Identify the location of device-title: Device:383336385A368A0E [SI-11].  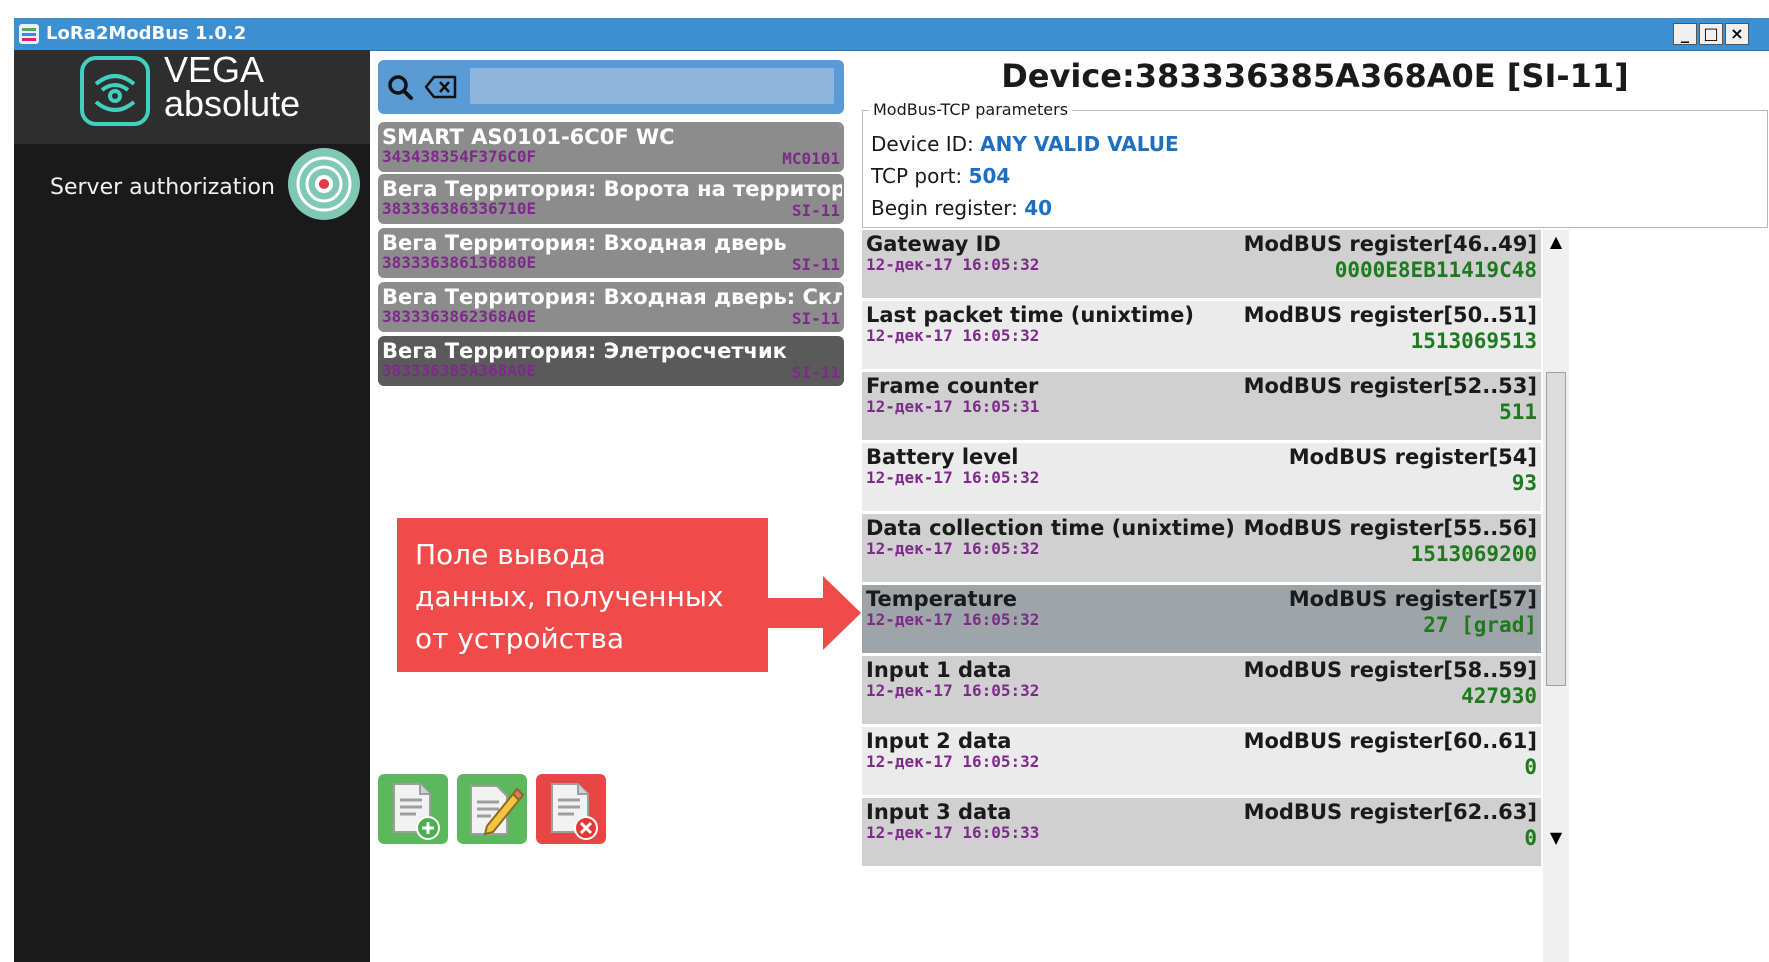
(1315, 76).